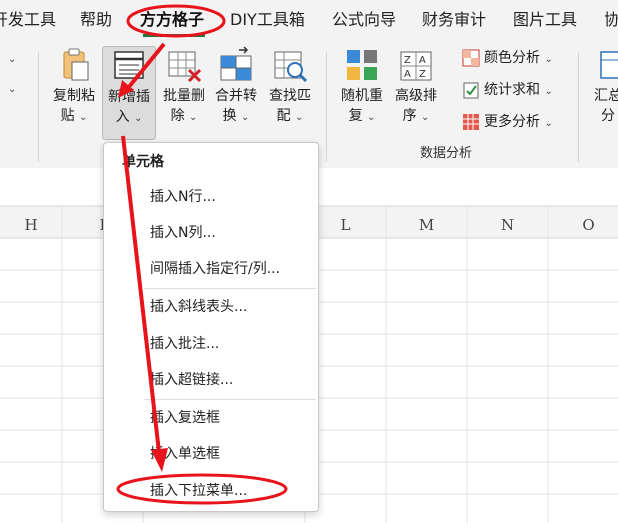 Image resolution: width=618 pixels, height=523 pixels. Describe the element at coordinates (174, 35) in the screenshot. I see `active-tab-underline` at that location.